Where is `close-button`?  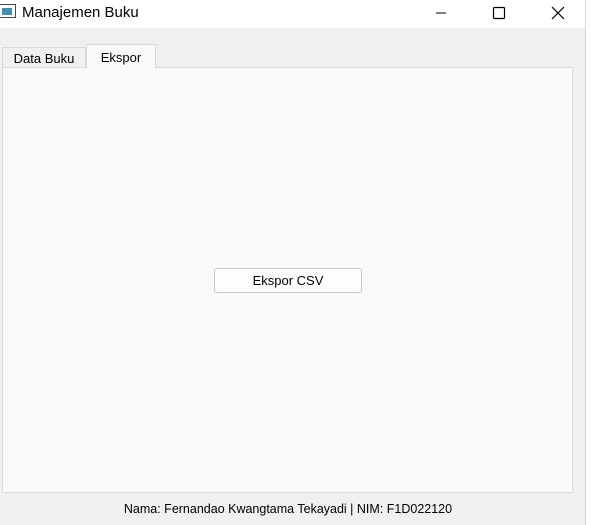
close-button is located at coordinates (558, 13).